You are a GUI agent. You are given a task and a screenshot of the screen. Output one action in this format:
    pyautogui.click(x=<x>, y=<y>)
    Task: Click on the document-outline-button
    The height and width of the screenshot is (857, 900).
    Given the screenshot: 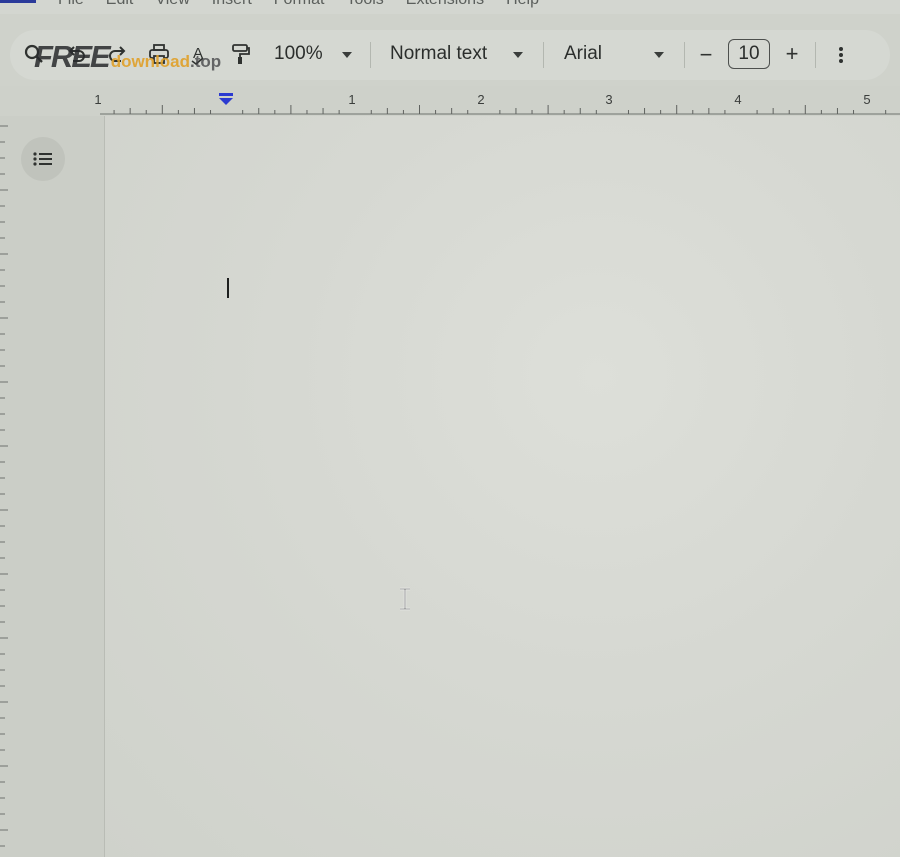 What is the action you would take?
    pyautogui.click(x=43, y=159)
    